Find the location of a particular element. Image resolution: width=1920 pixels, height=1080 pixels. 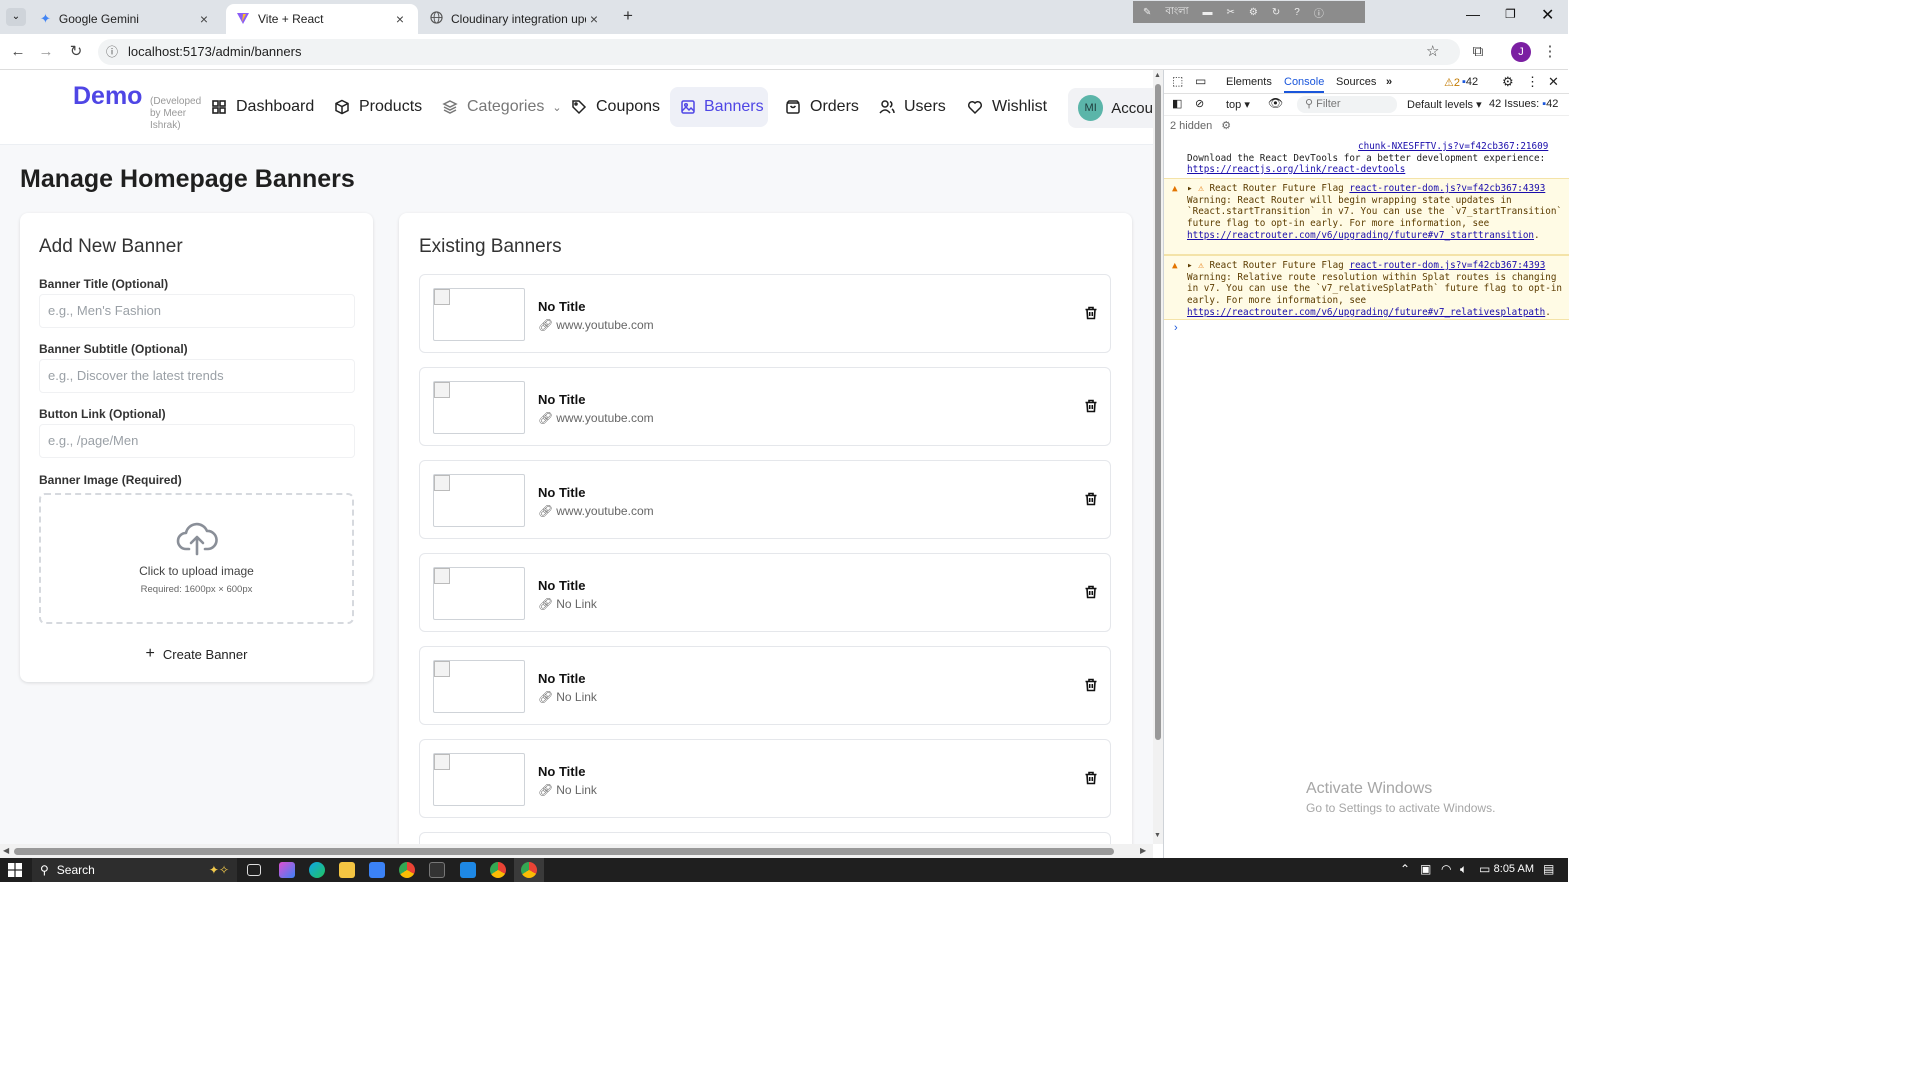

back-button: ← is located at coordinates (18, 52).